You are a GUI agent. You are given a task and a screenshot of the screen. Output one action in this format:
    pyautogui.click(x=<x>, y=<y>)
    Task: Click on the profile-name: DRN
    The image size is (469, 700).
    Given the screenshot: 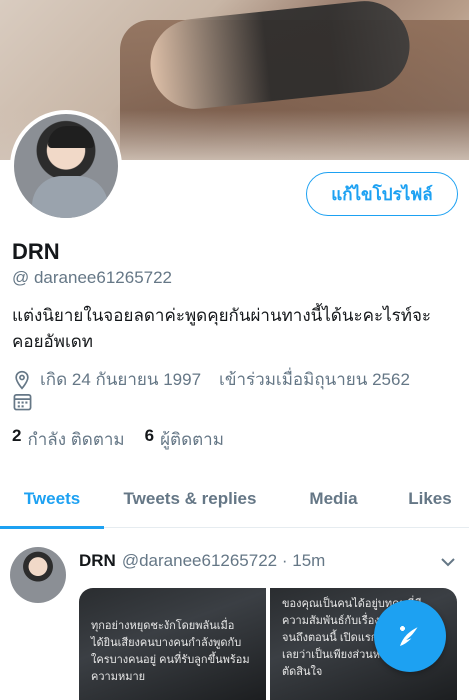 What is the action you would take?
    pyautogui.click(x=36, y=251)
    